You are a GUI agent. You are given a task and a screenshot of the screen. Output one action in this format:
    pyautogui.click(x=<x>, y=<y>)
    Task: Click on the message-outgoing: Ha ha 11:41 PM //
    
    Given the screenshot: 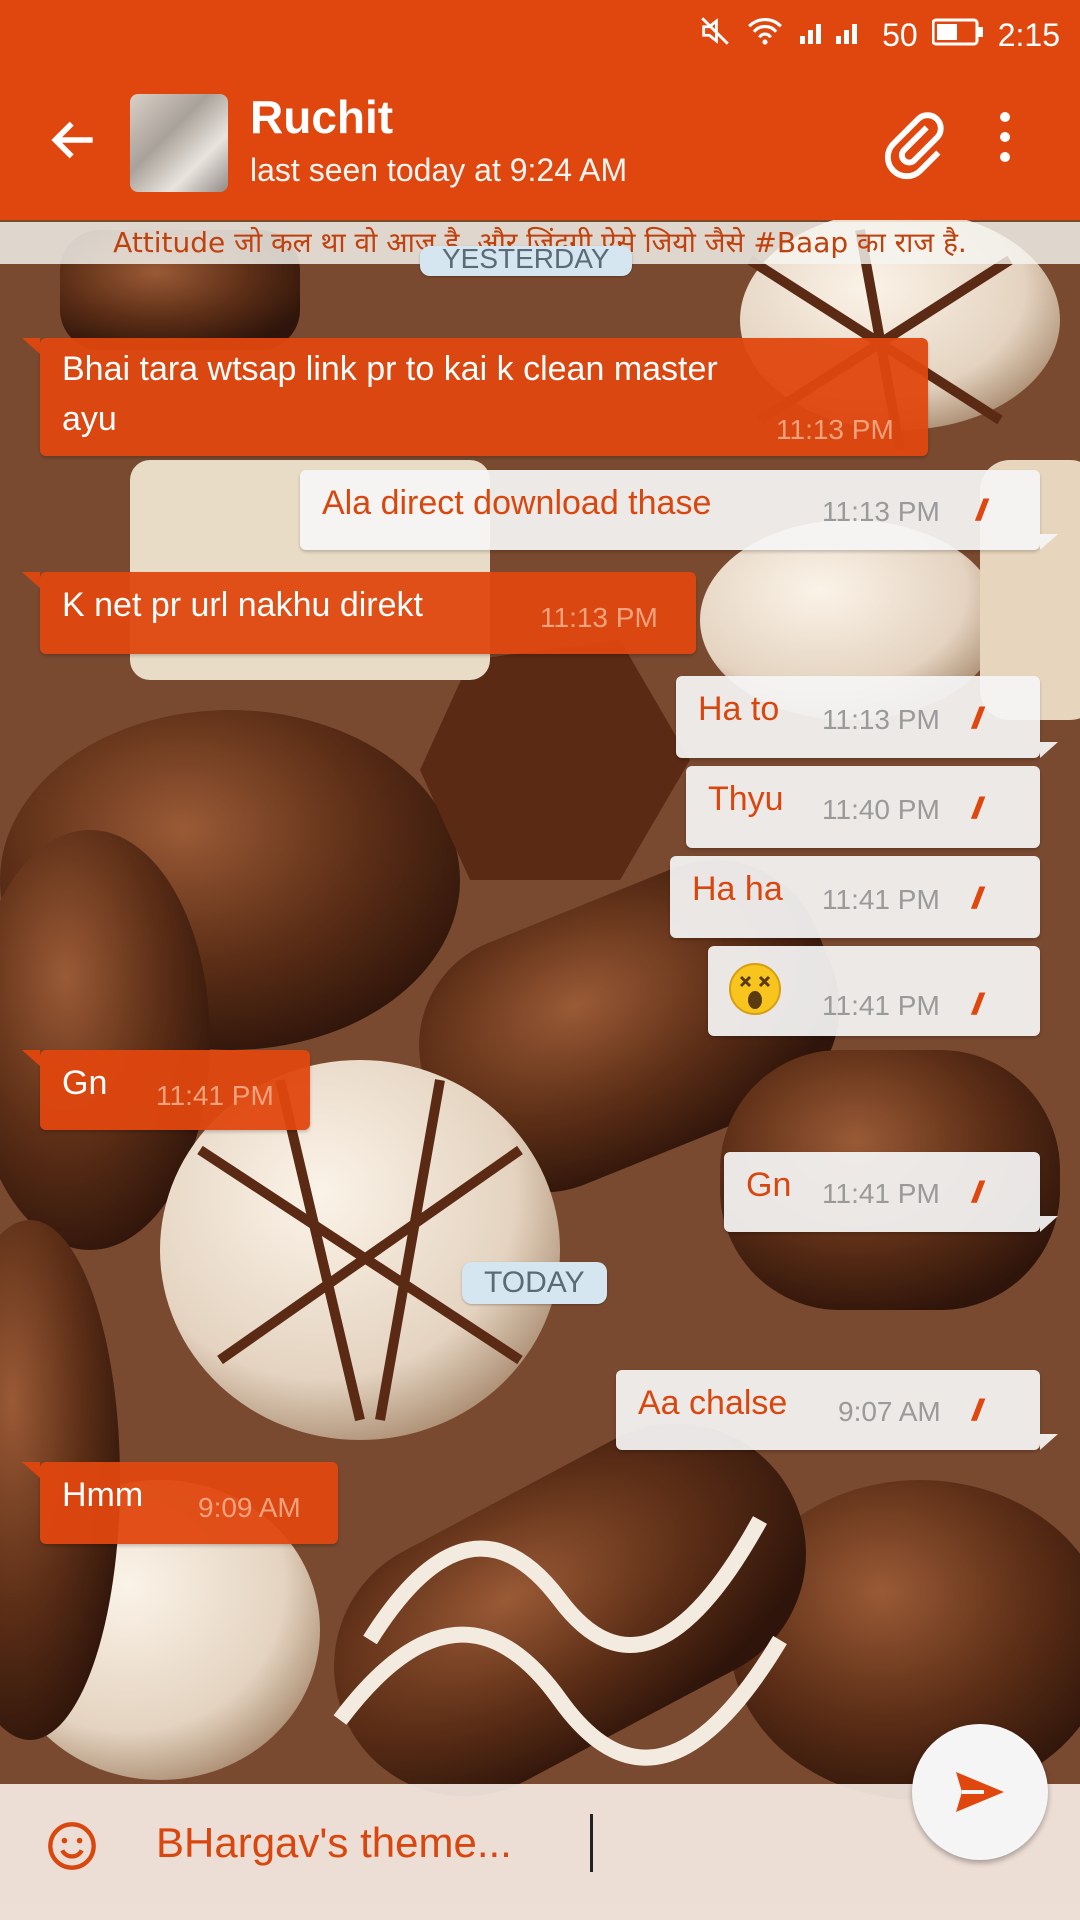 What is the action you would take?
    pyautogui.click(x=855, y=897)
    